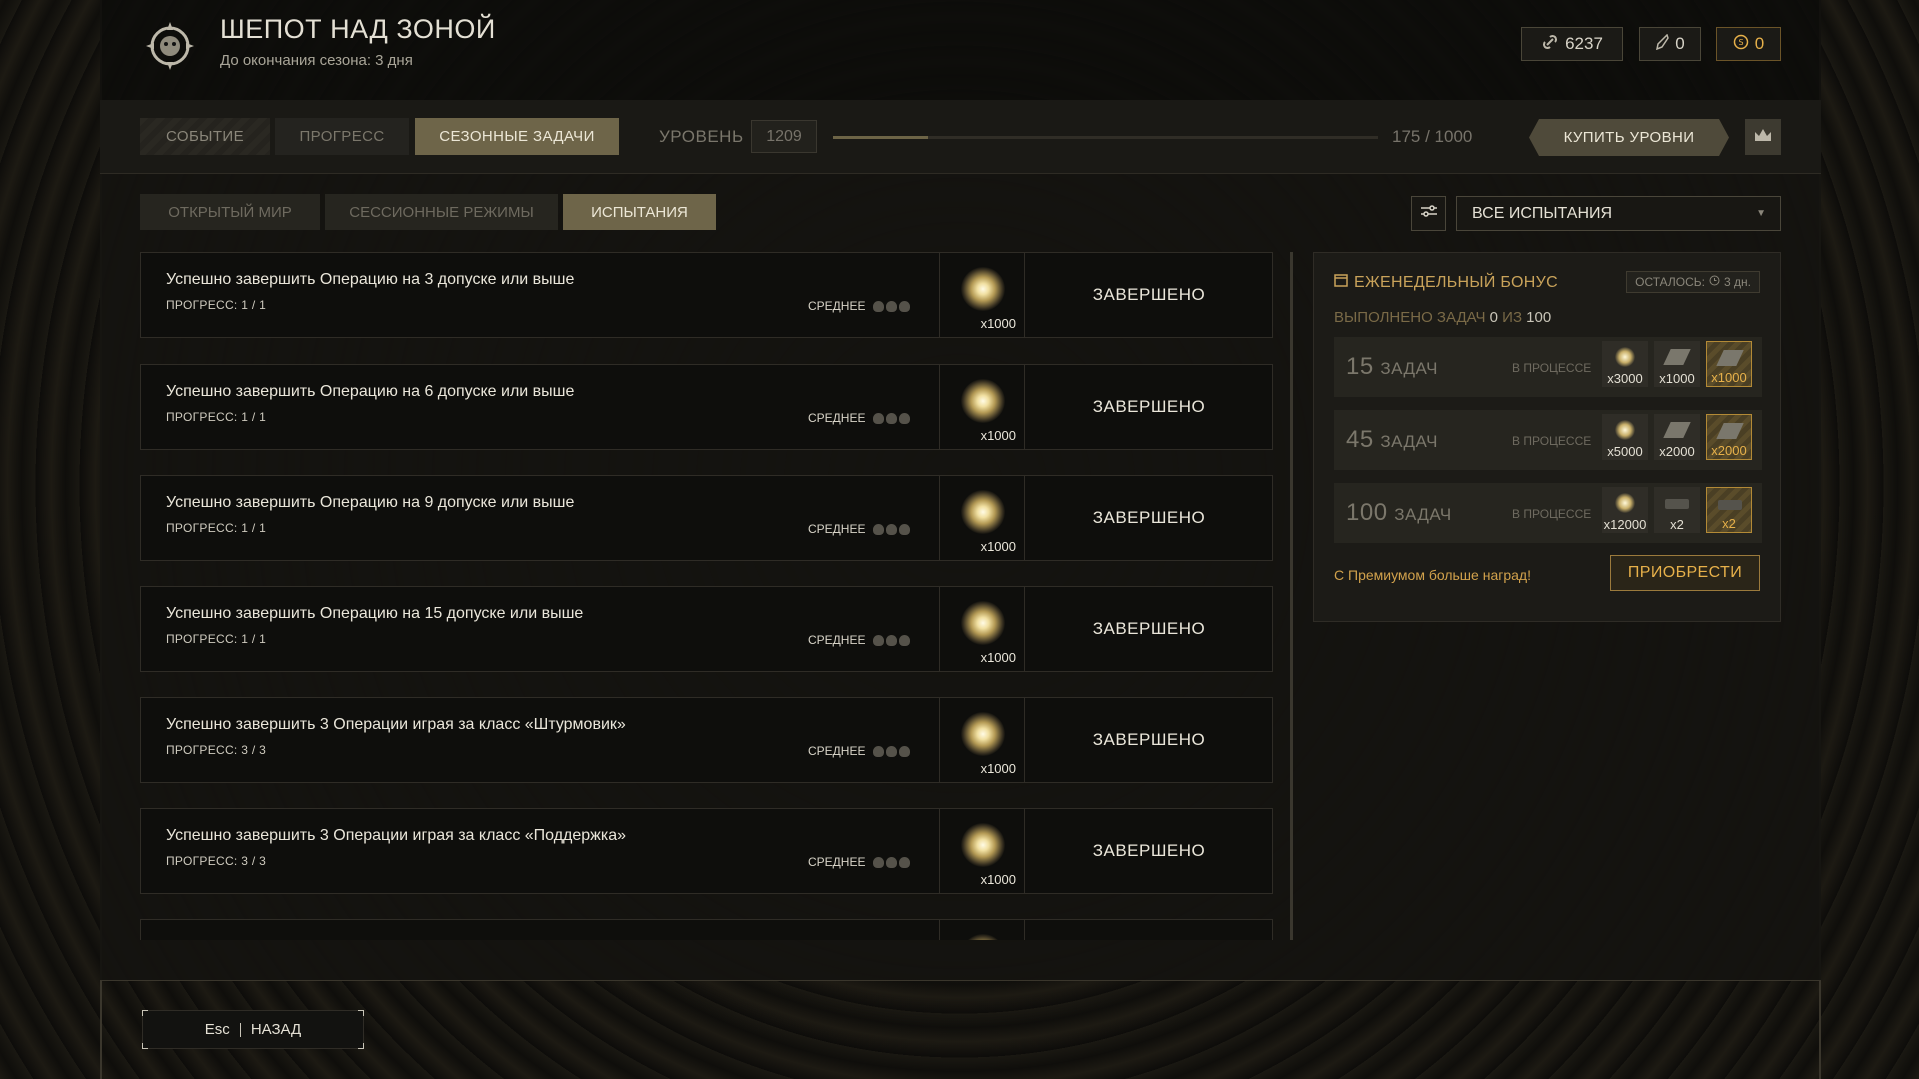 The image size is (1919, 1079). I want to click on tier-reward-item: x2, so click(1677, 510).